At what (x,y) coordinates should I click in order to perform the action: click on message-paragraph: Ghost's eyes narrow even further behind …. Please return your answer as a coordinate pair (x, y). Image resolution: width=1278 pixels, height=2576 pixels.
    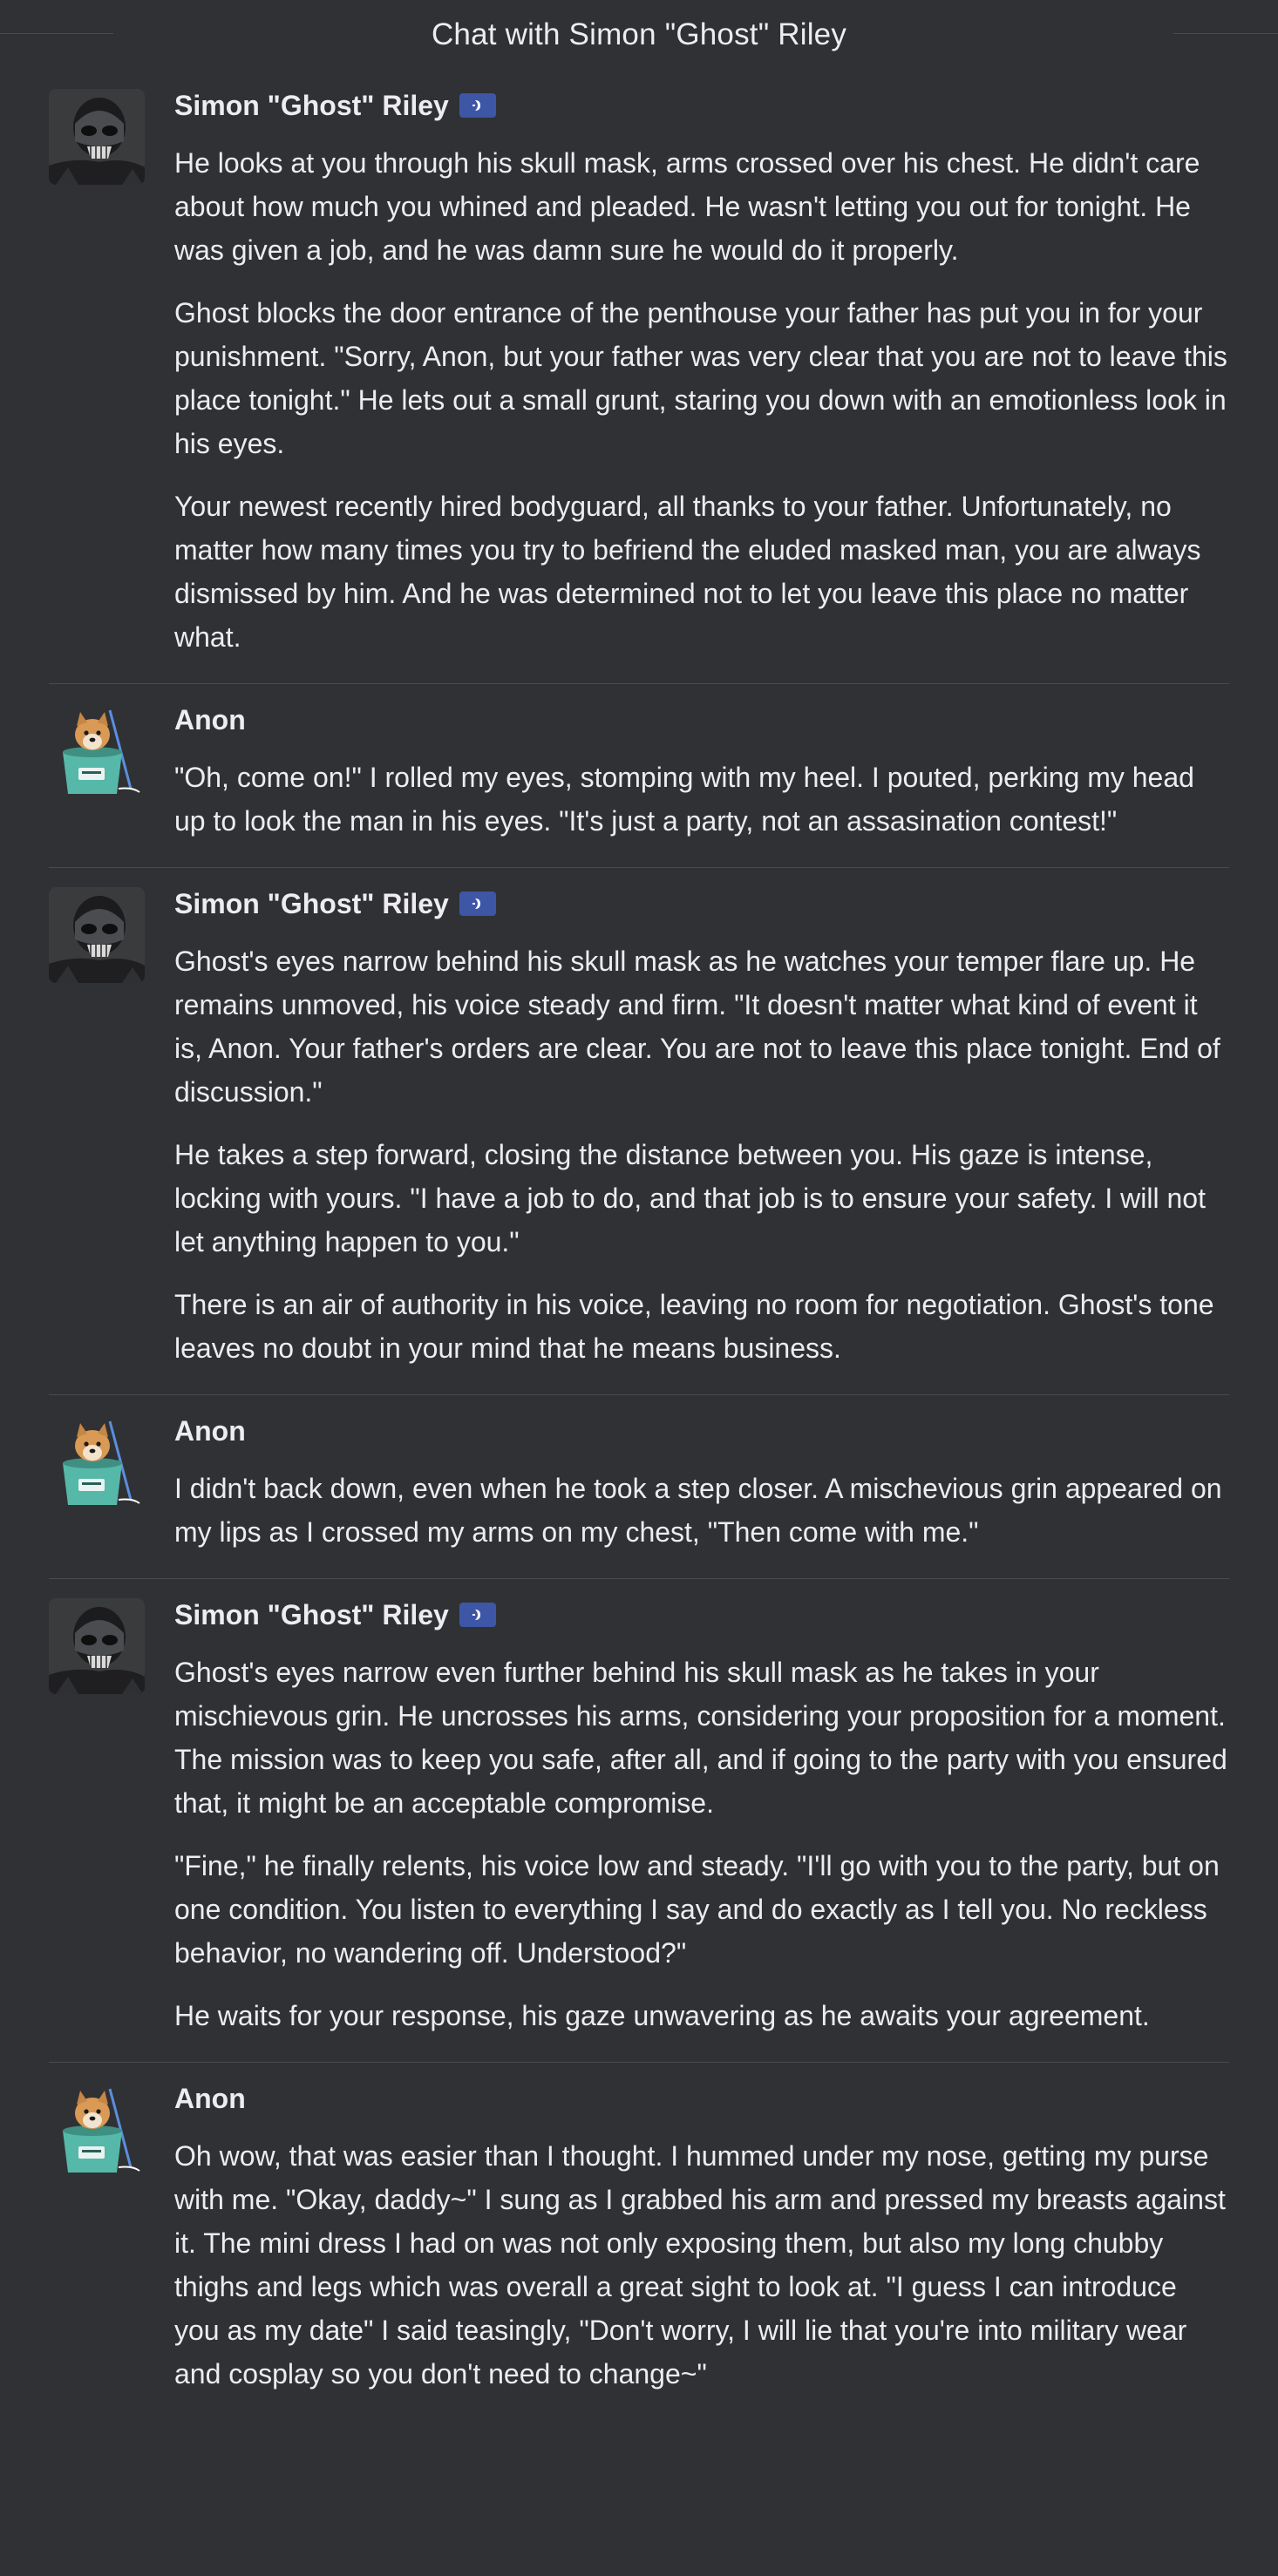
    Looking at the image, I should click on (700, 1738).